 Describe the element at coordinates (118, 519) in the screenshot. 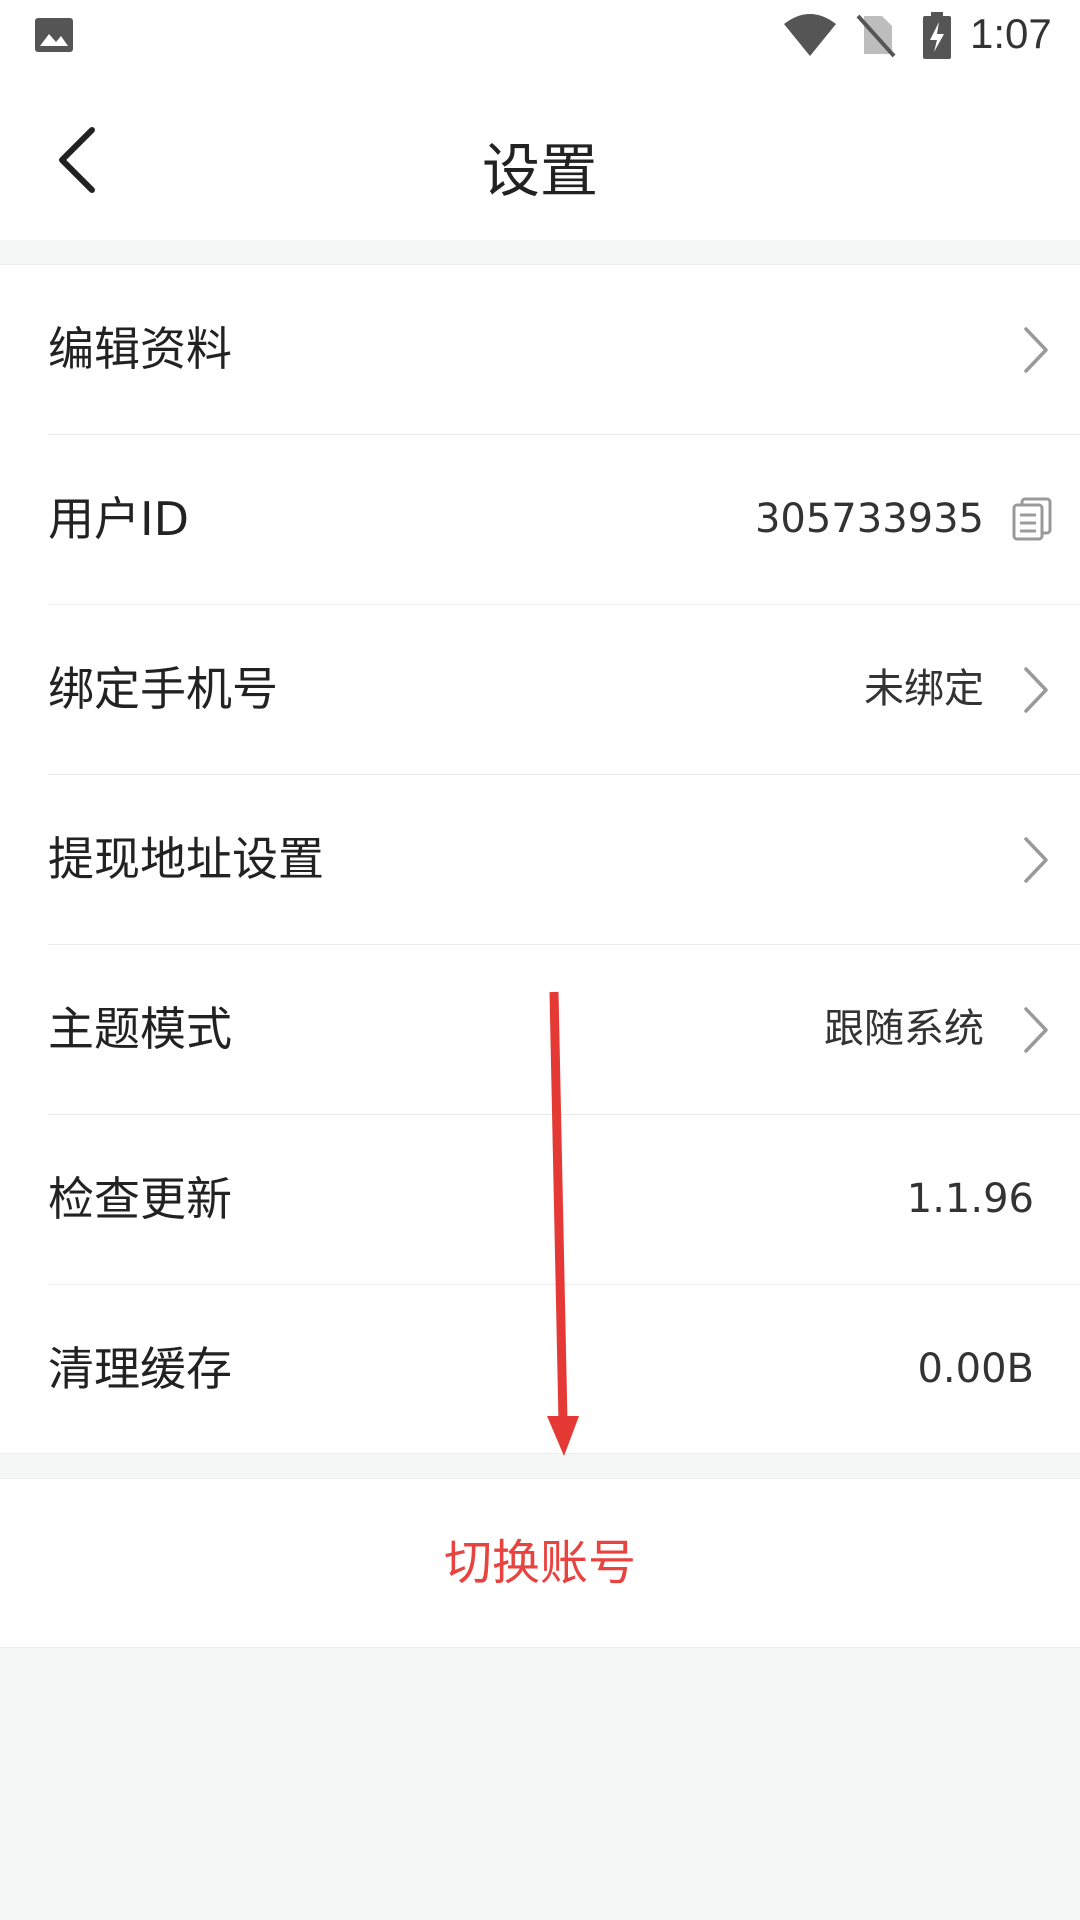

I see `settings-item-label: 用户ID` at that location.